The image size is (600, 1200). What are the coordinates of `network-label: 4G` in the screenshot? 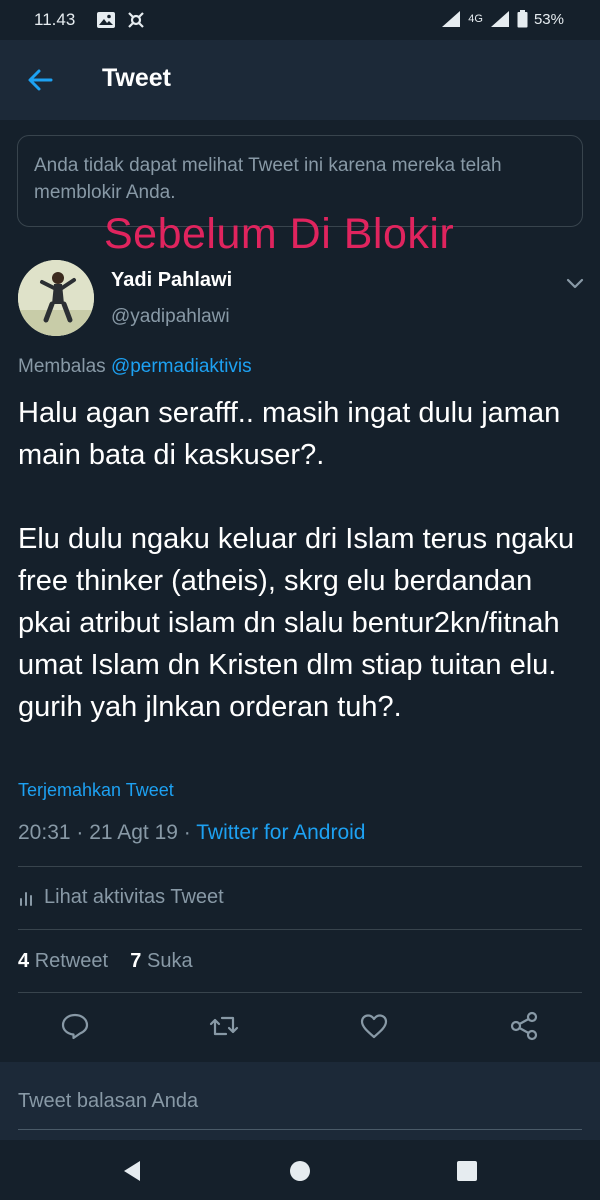 It's located at (475, 19).